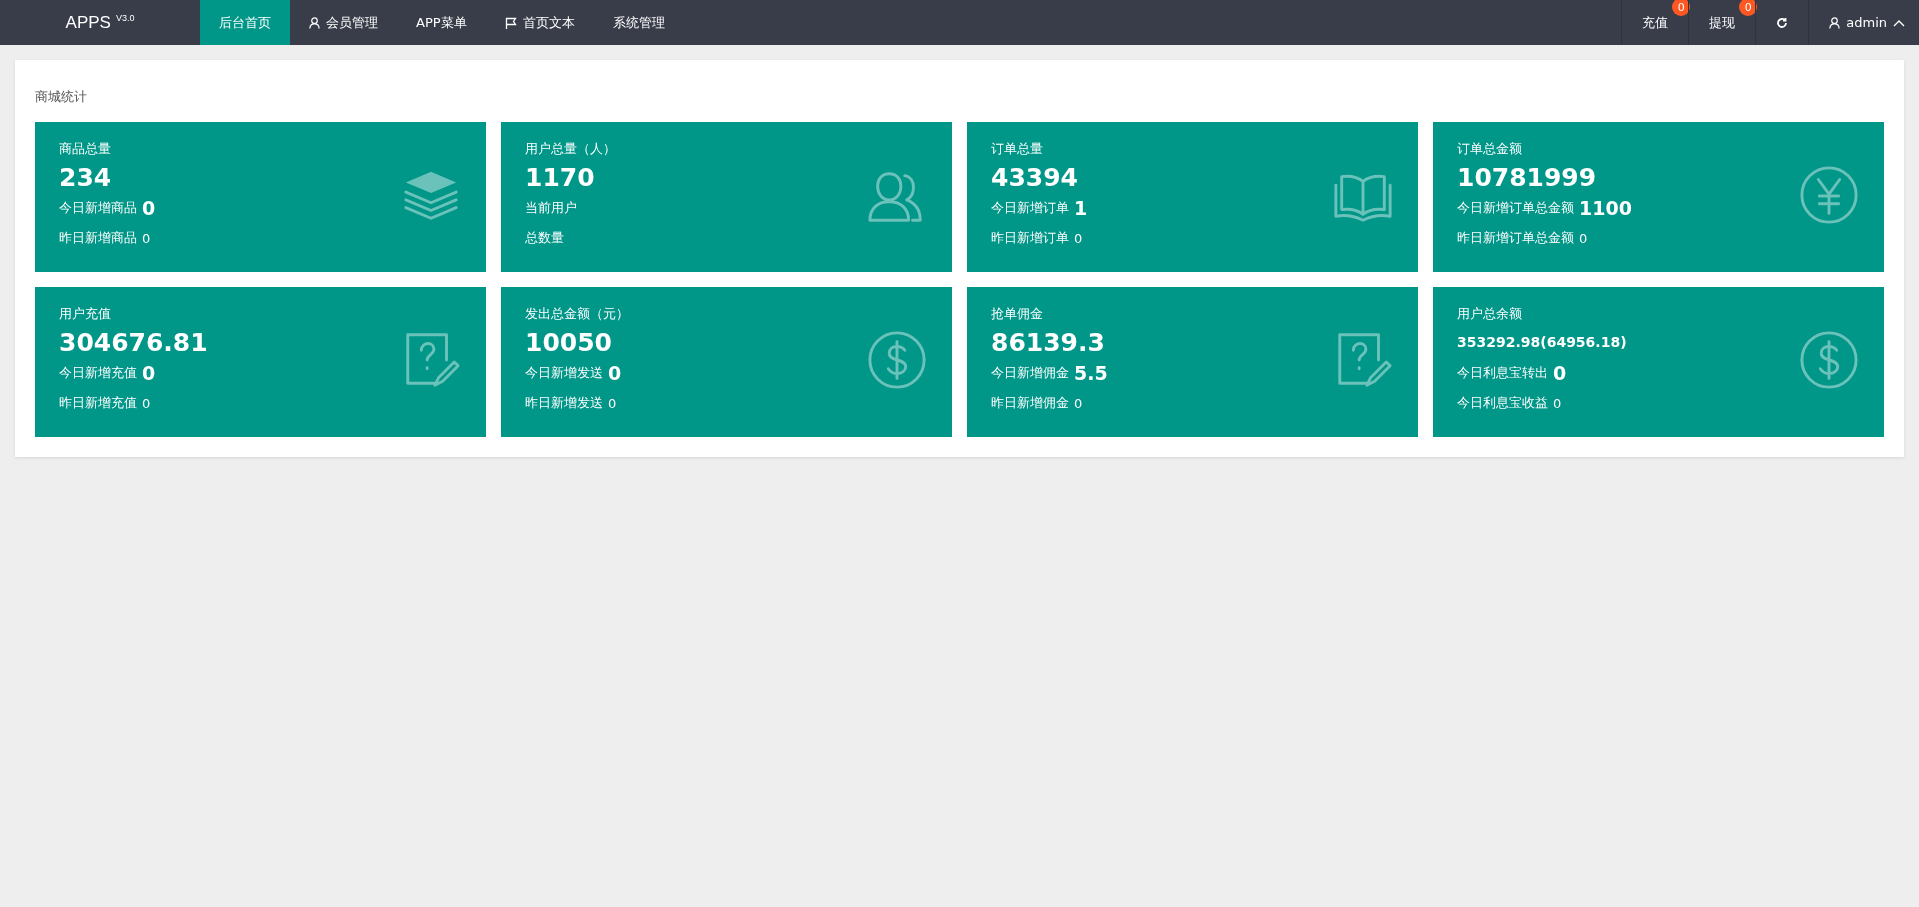  Describe the element at coordinates (1899, 22) in the screenshot. I see `caret-icon` at that location.